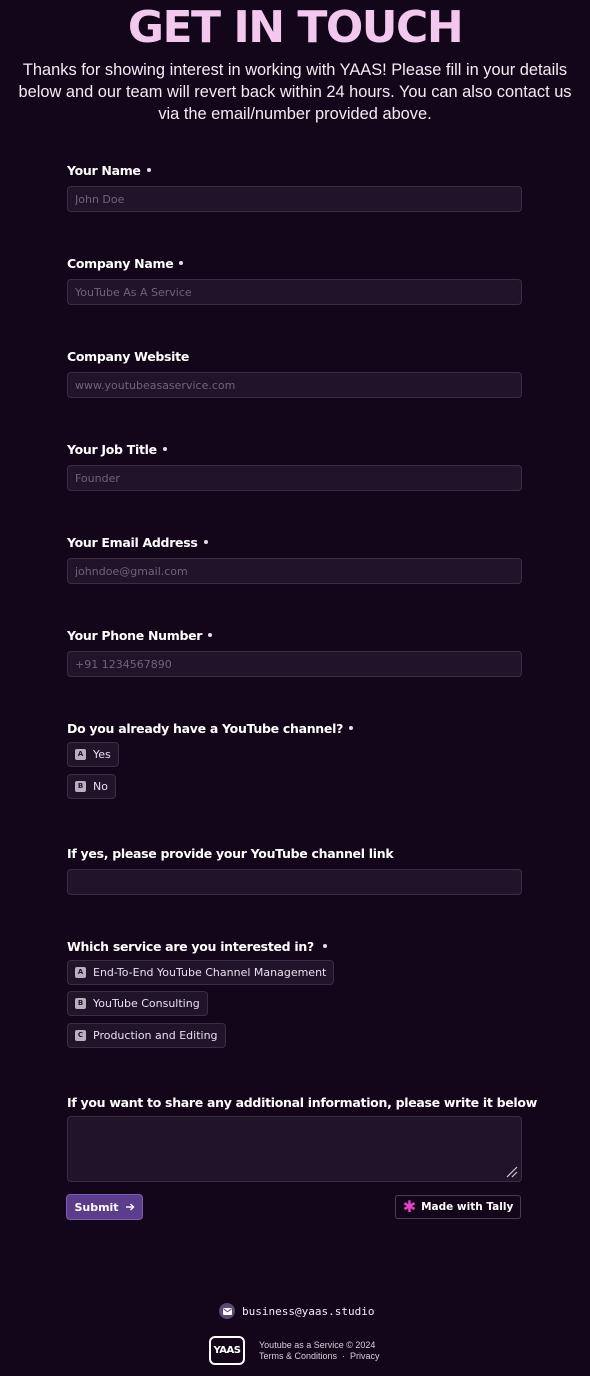 The height and width of the screenshot is (1376, 590). Describe the element at coordinates (467, 1207) in the screenshot. I see `tally-label: Made with Tally` at that location.